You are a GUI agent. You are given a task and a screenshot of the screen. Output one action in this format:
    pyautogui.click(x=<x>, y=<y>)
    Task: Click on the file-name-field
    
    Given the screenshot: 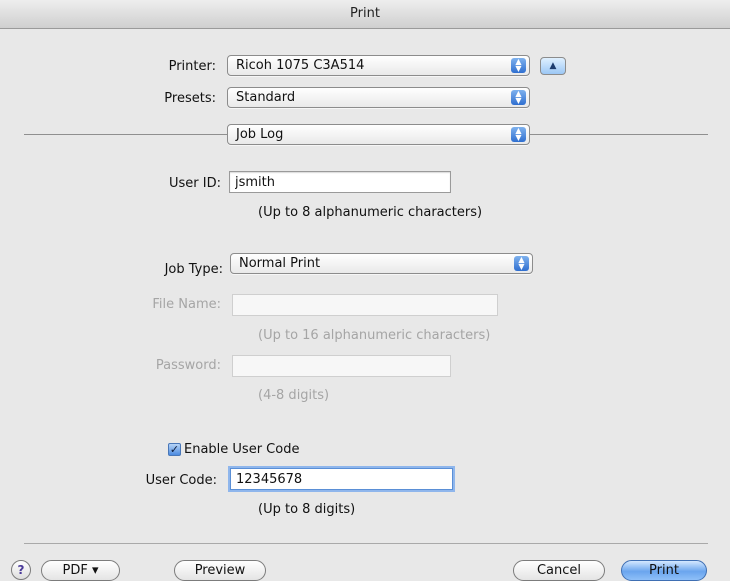 What is the action you would take?
    pyautogui.click(x=365, y=305)
    